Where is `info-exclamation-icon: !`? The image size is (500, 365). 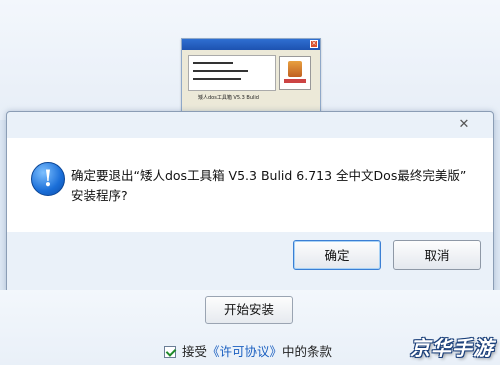 info-exclamation-icon: ! is located at coordinates (48, 179).